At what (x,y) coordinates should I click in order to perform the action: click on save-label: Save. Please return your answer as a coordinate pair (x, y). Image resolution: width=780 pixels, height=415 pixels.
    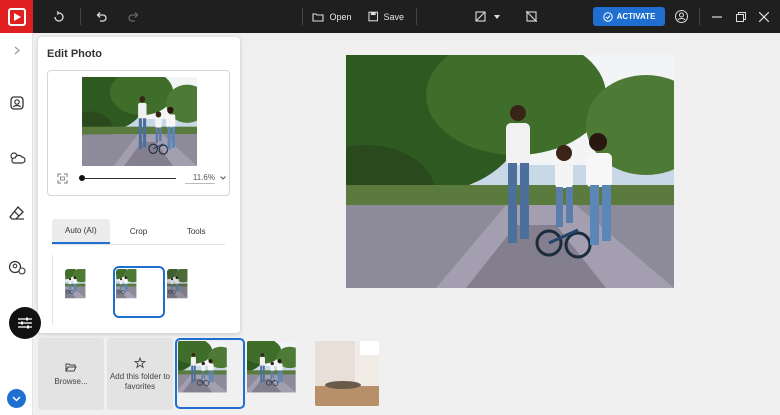
    Looking at the image, I should click on (393, 16).